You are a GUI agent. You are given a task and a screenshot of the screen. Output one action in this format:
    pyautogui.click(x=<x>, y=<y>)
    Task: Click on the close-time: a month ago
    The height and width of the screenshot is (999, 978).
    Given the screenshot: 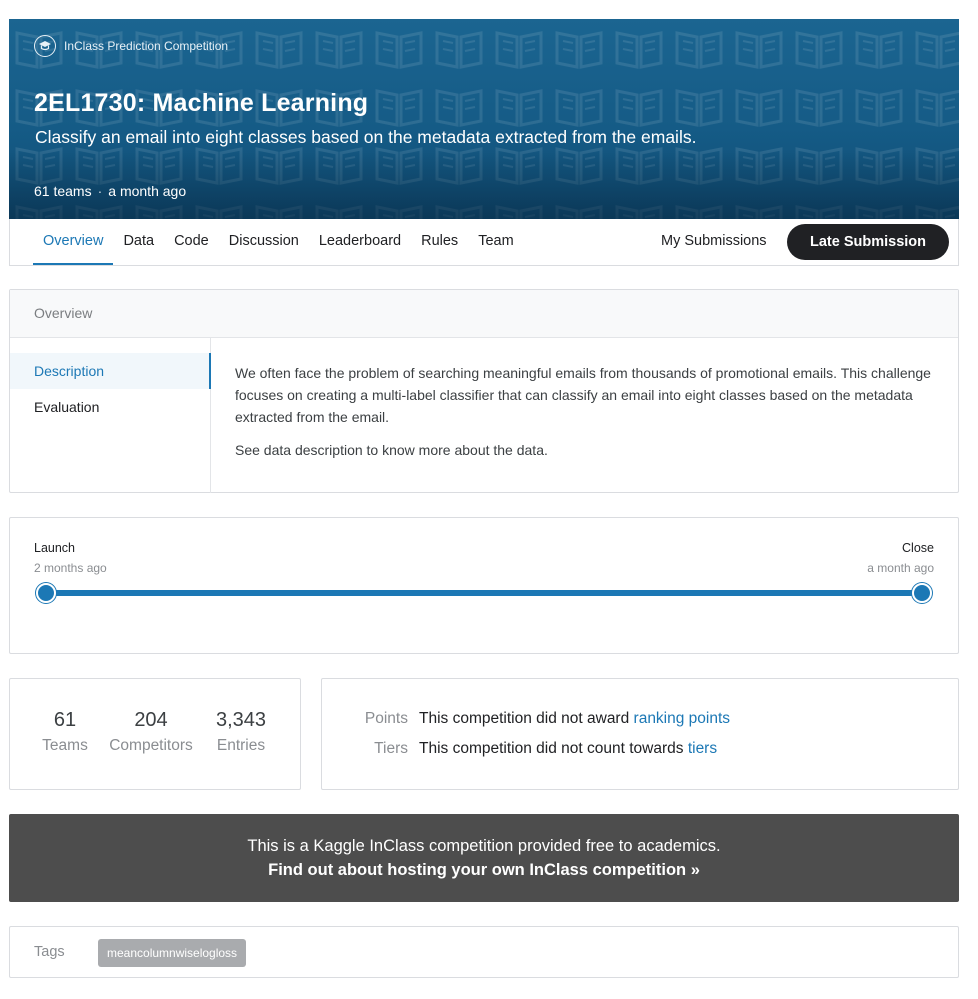 What is the action you would take?
    pyautogui.click(x=900, y=568)
    